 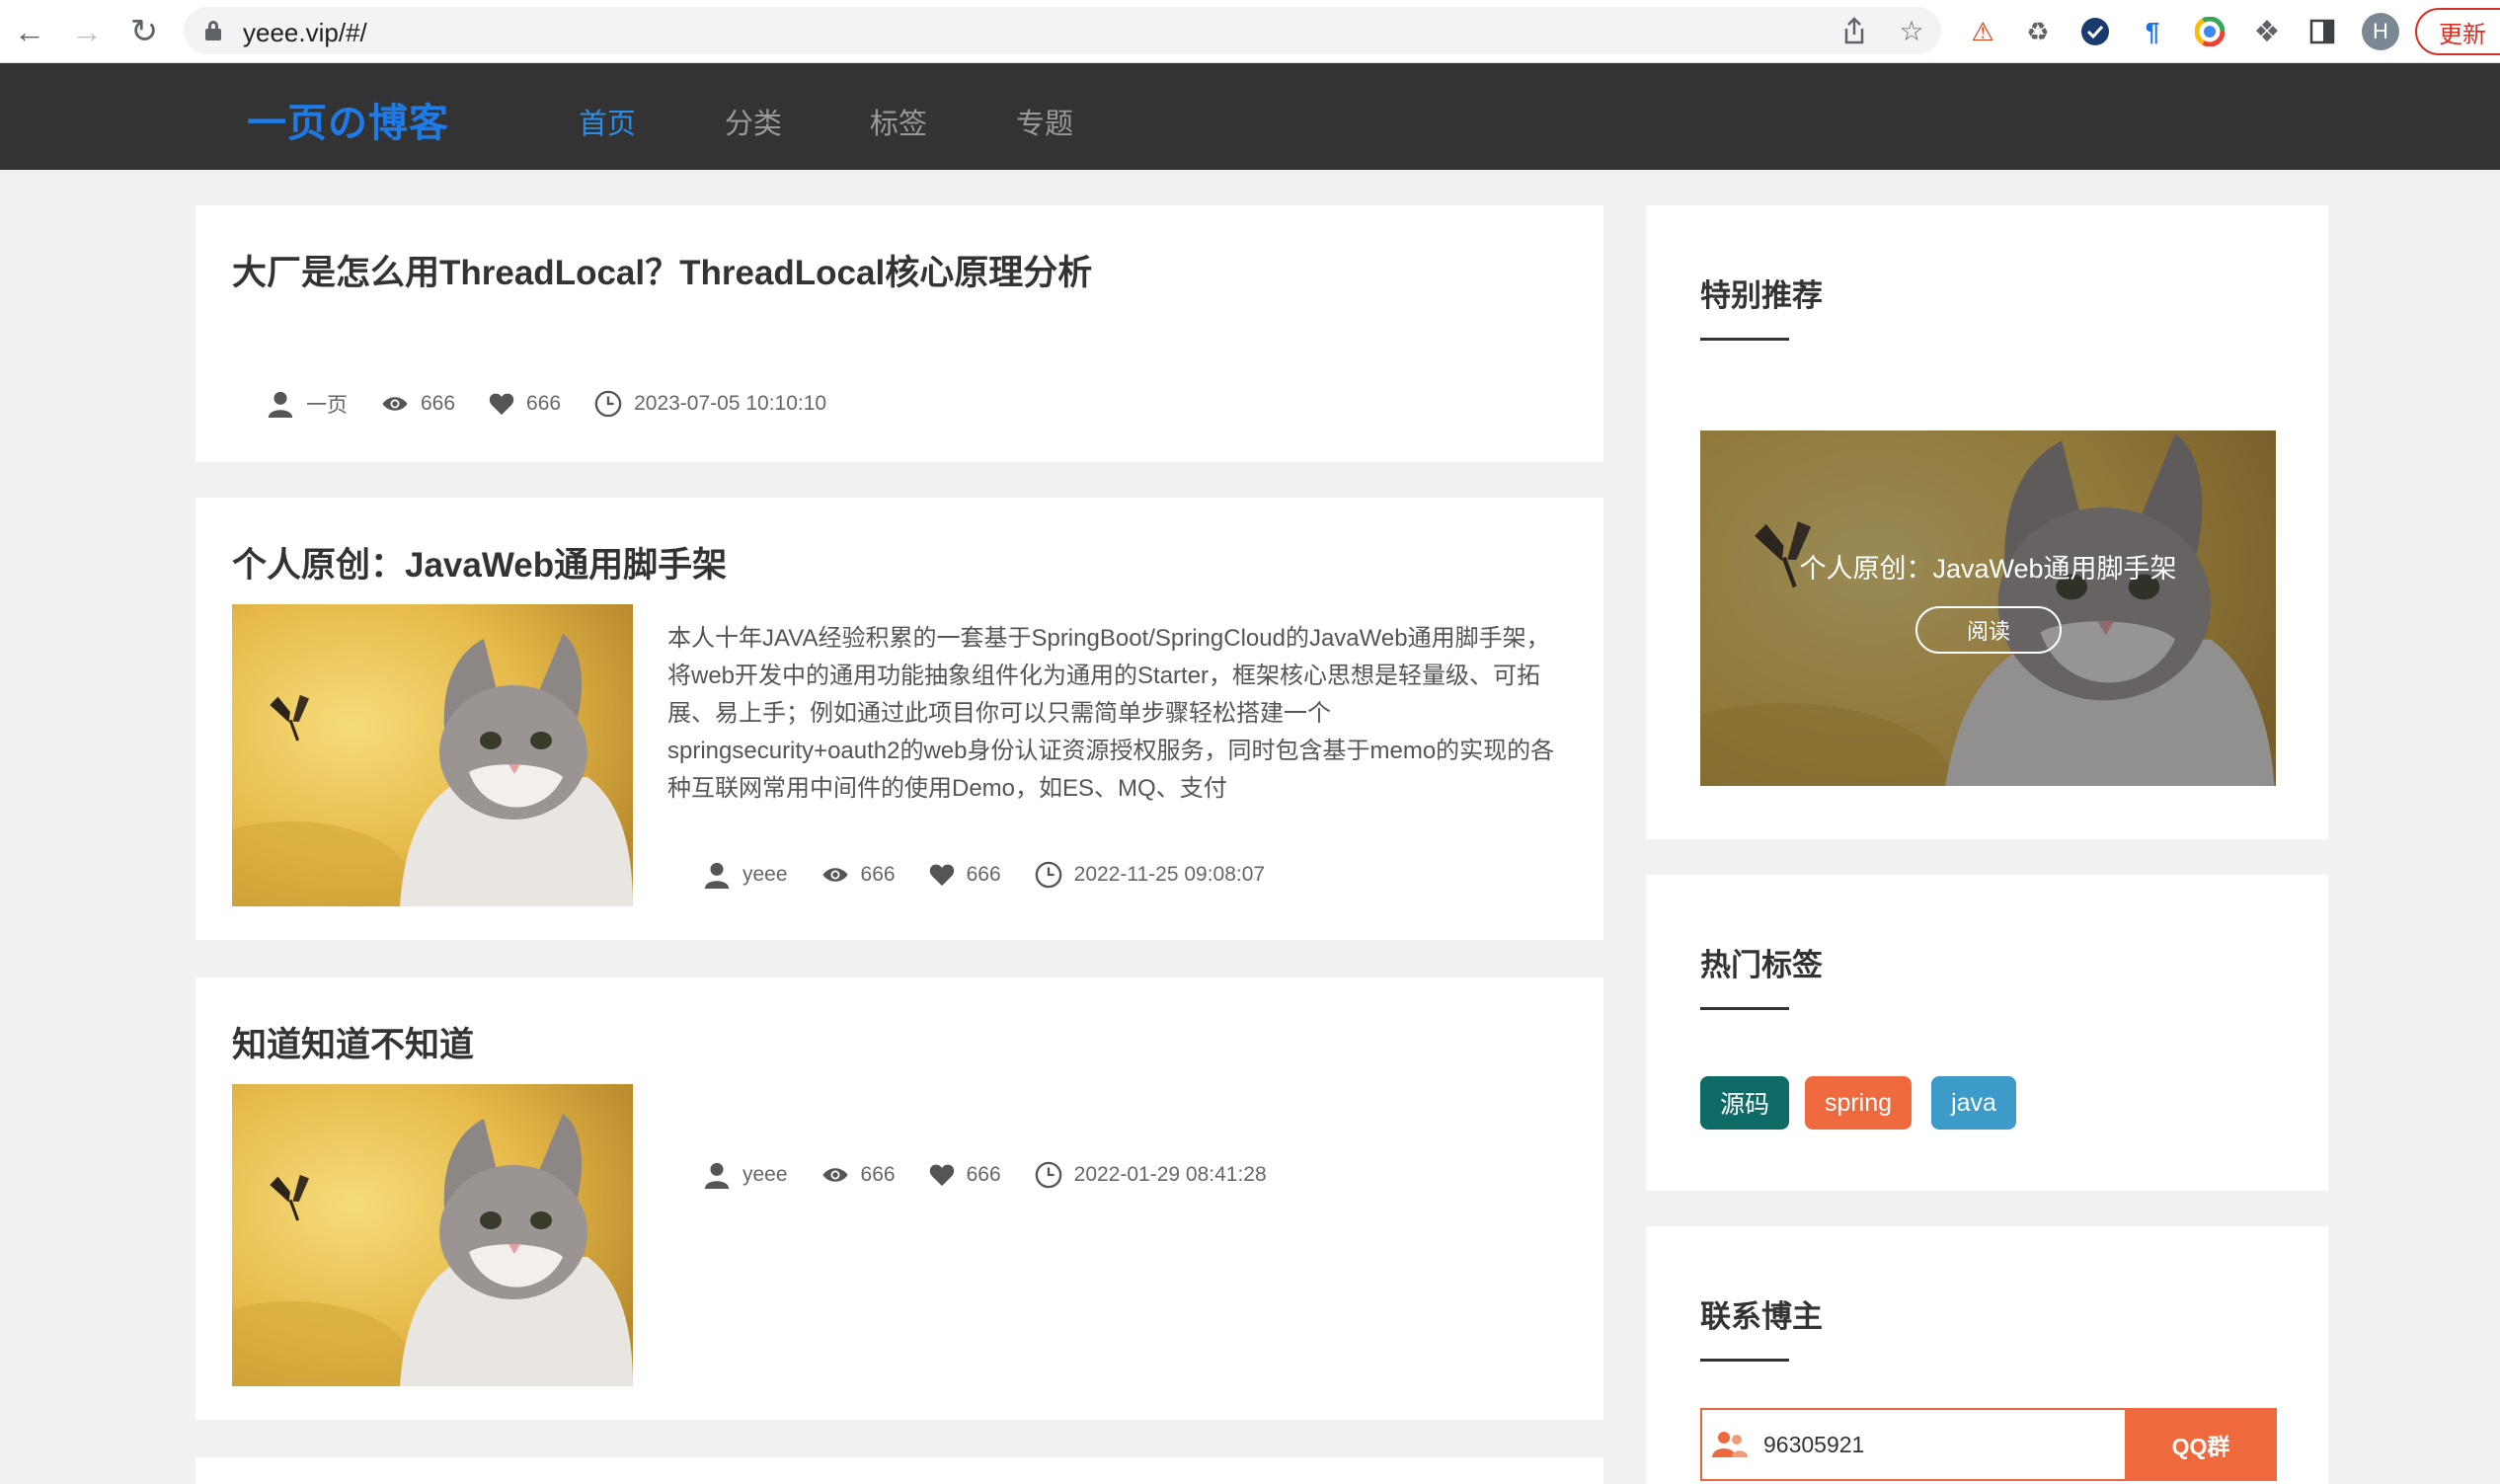 What do you see at coordinates (1858, 1103) in the screenshot?
I see `tag-spring: spring` at bounding box center [1858, 1103].